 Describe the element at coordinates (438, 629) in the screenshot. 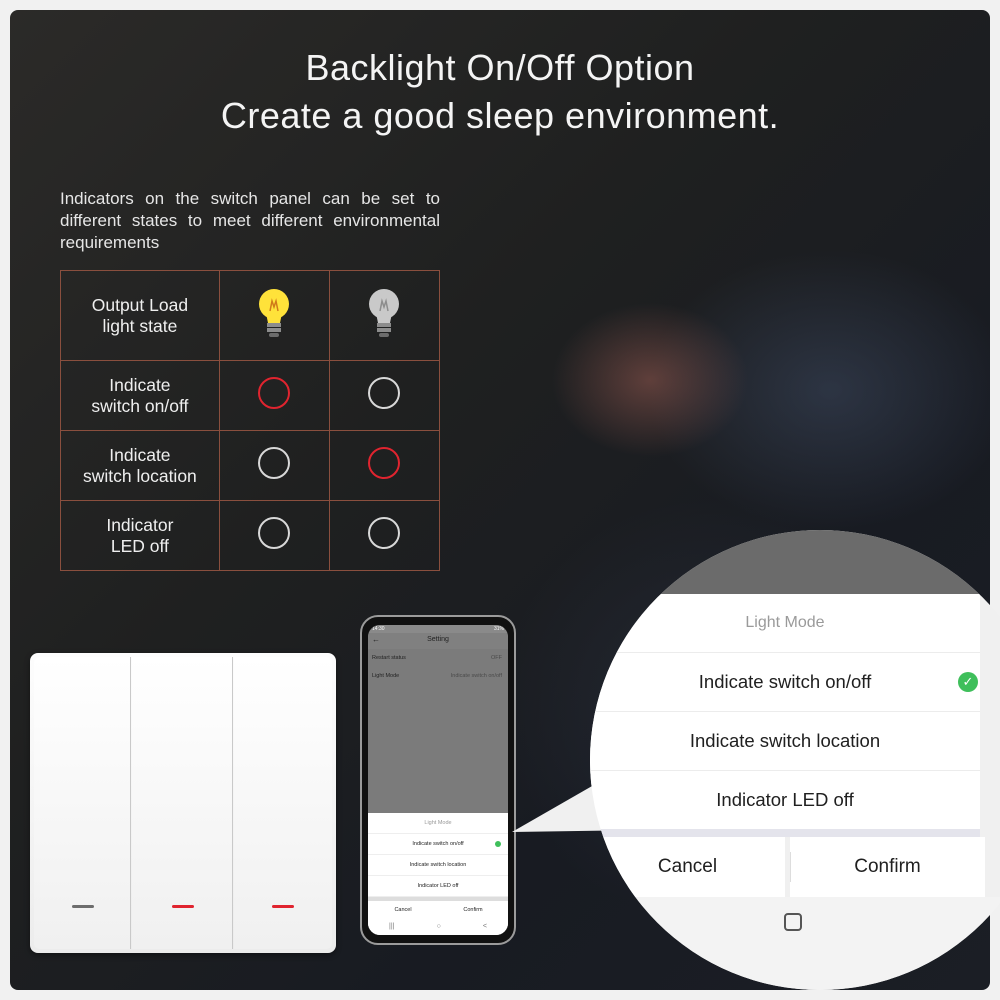

I see `status-bar: 14:30 31%` at that location.